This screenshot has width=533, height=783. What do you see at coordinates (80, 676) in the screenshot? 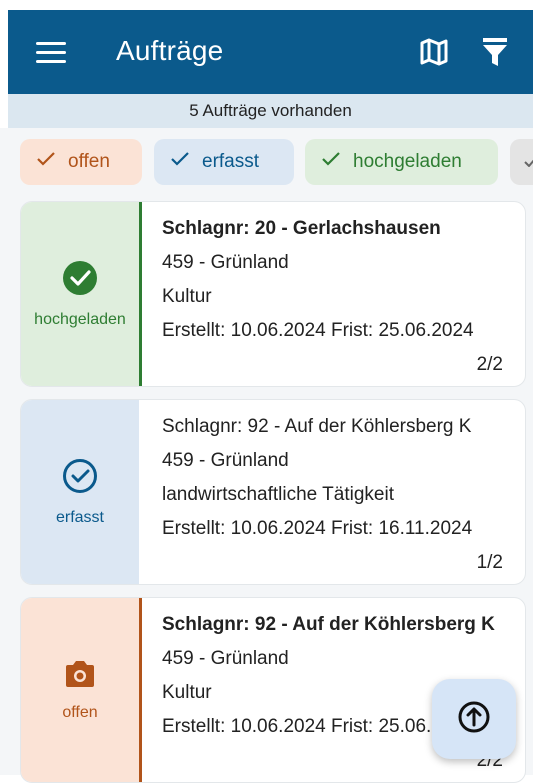
I see `camera-icon` at bounding box center [80, 676].